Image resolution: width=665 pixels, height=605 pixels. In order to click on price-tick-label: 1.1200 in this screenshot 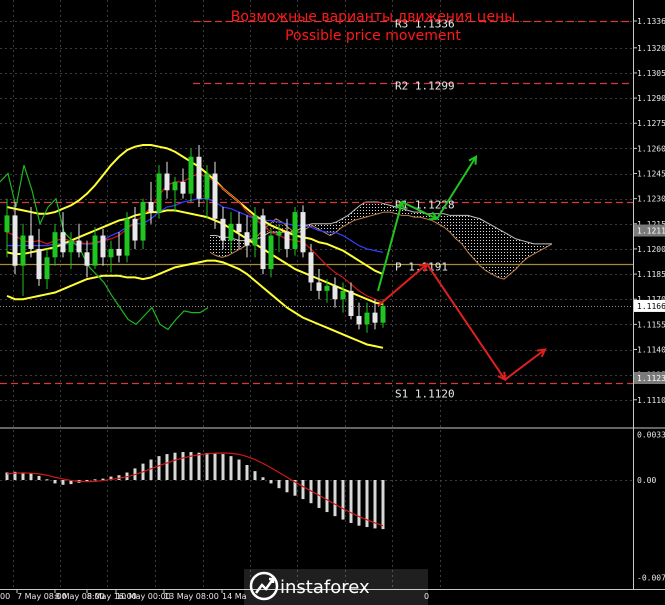, I will do `click(651, 249)`.